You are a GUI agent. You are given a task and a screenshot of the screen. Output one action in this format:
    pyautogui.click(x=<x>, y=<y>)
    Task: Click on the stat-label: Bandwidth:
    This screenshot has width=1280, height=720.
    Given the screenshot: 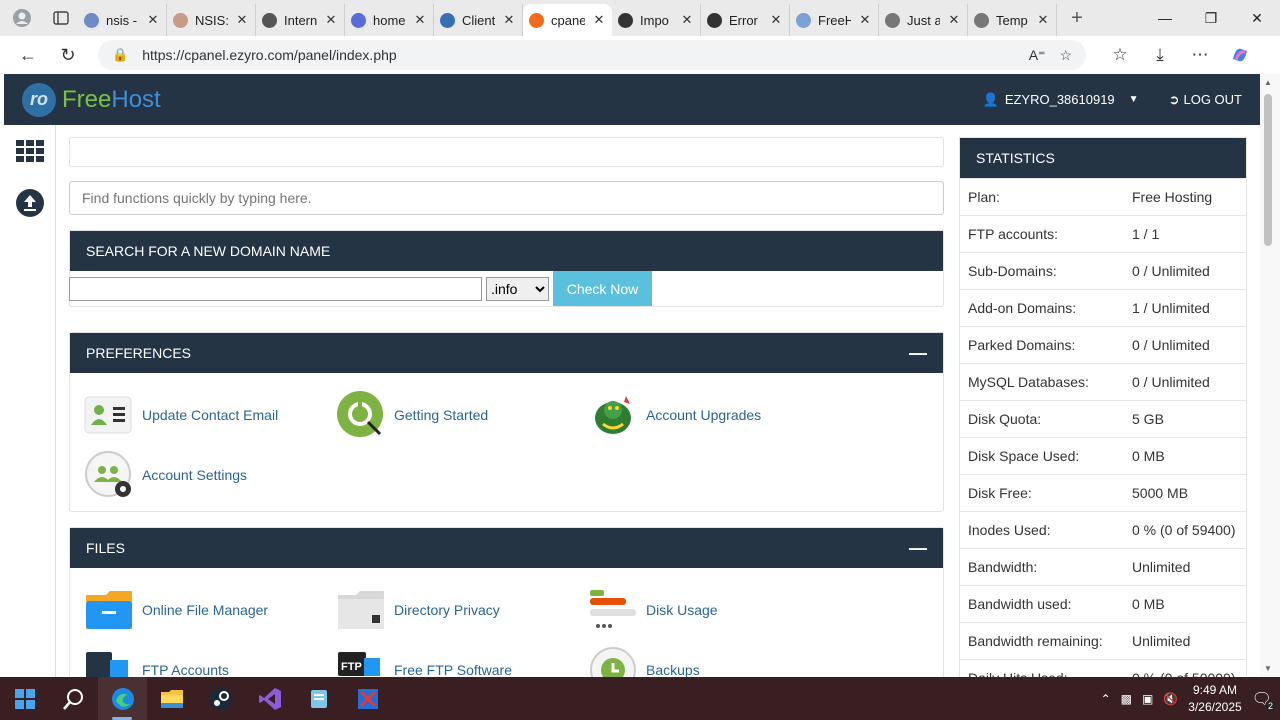 What is the action you would take?
    pyautogui.click(x=1003, y=567)
    